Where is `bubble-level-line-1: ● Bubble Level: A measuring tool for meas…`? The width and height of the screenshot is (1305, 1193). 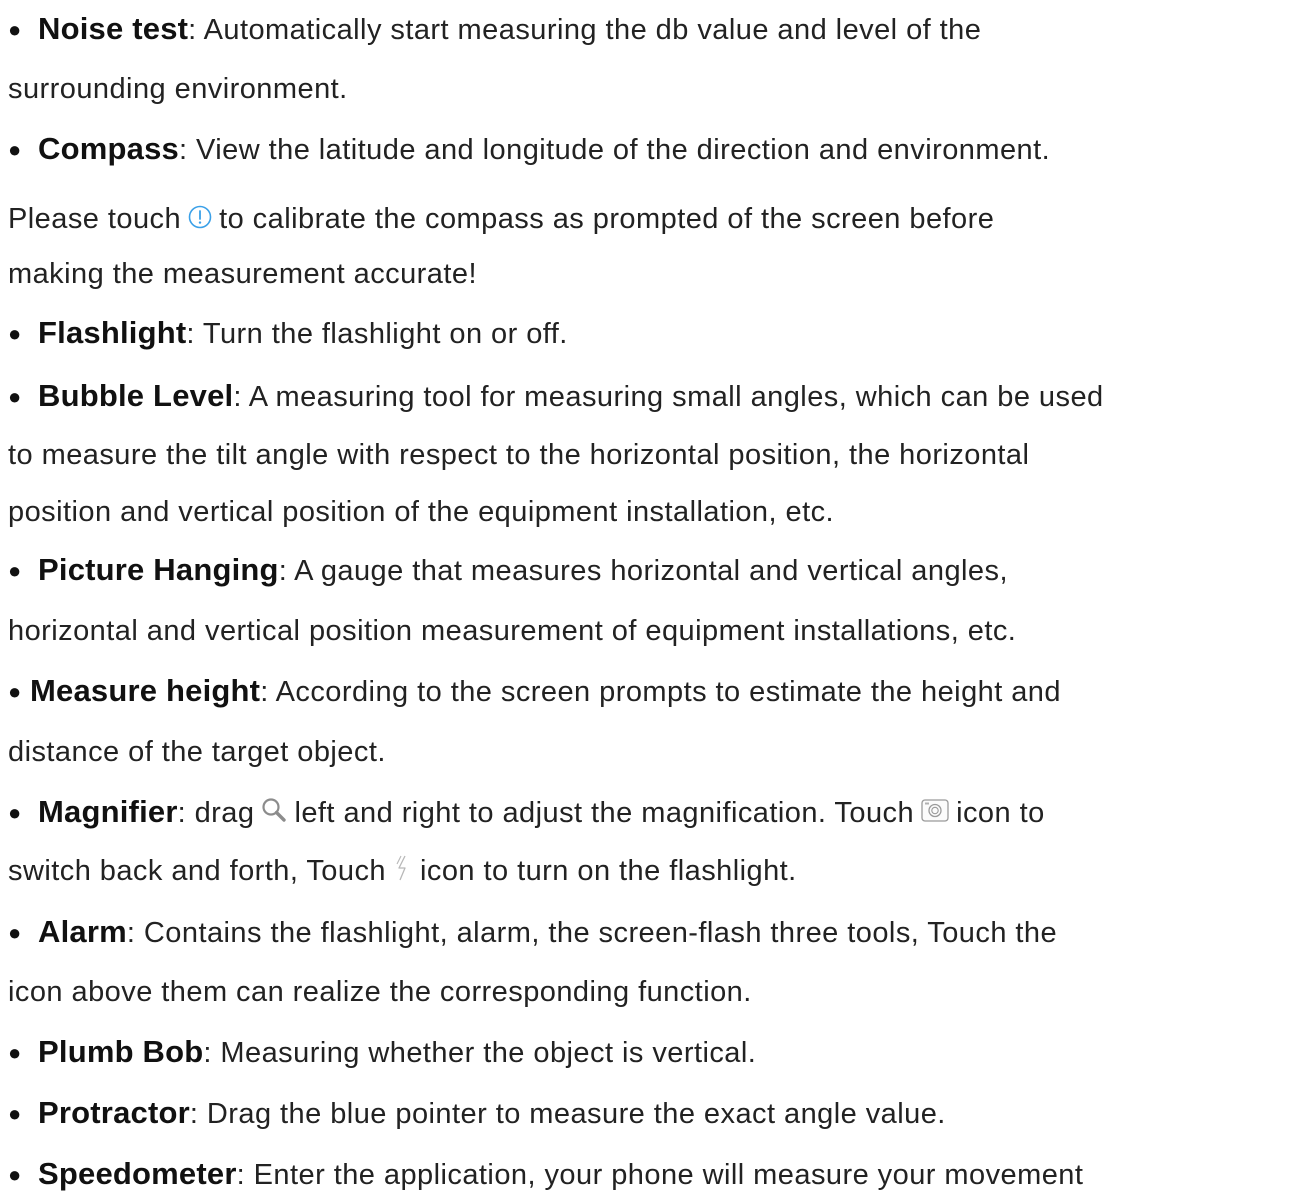 bubble-level-line-1: ● Bubble Level: A measuring tool for meas… is located at coordinates (556, 396).